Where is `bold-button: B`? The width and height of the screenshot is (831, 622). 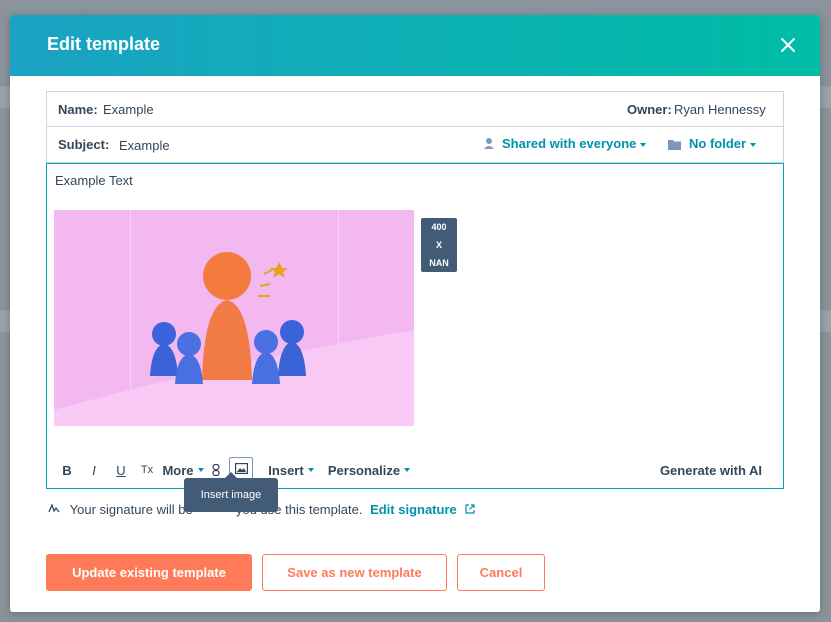 bold-button: B is located at coordinates (67, 470).